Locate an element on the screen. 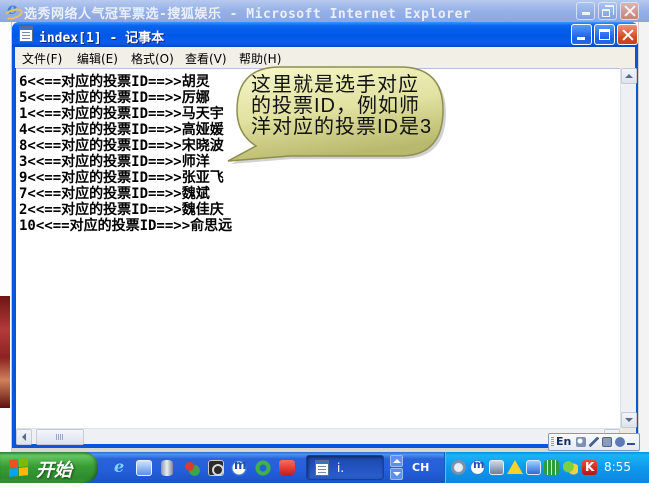 This screenshot has height=489, width=649. bird-icon is located at coordinates (192, 468).